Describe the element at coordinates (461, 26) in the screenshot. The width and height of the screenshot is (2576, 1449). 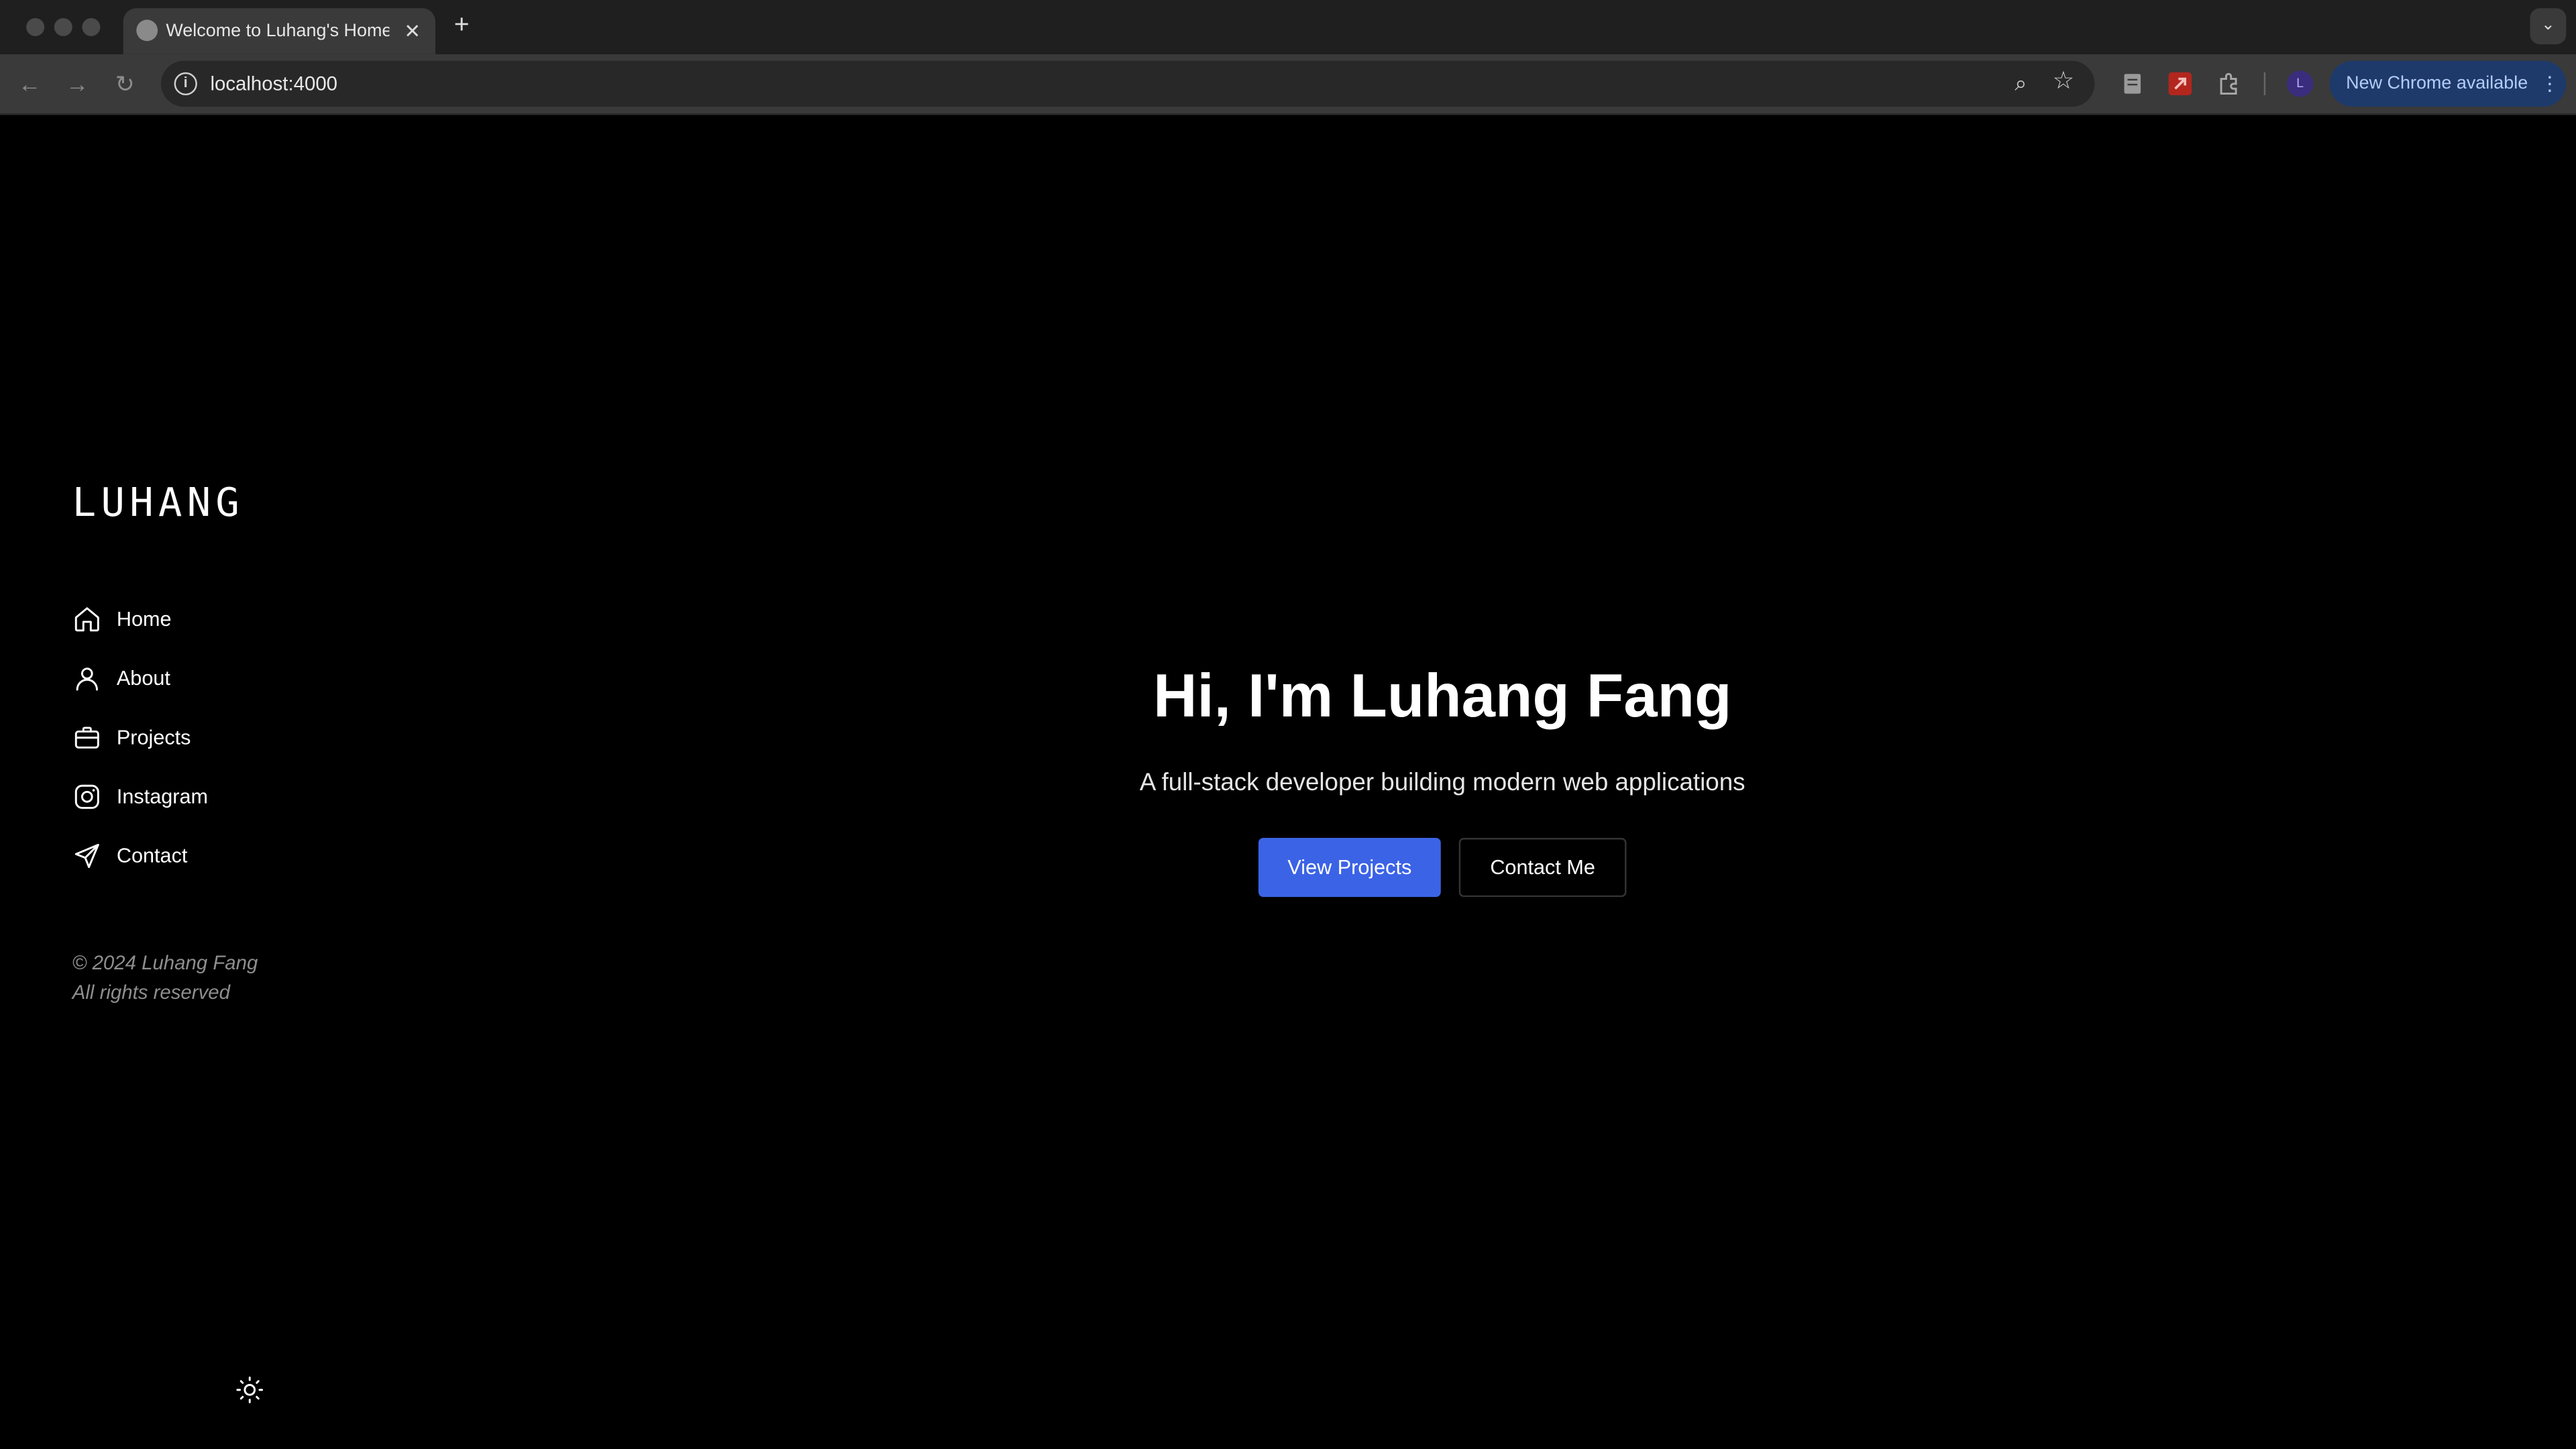
I see `new-tab-button: +` at that location.